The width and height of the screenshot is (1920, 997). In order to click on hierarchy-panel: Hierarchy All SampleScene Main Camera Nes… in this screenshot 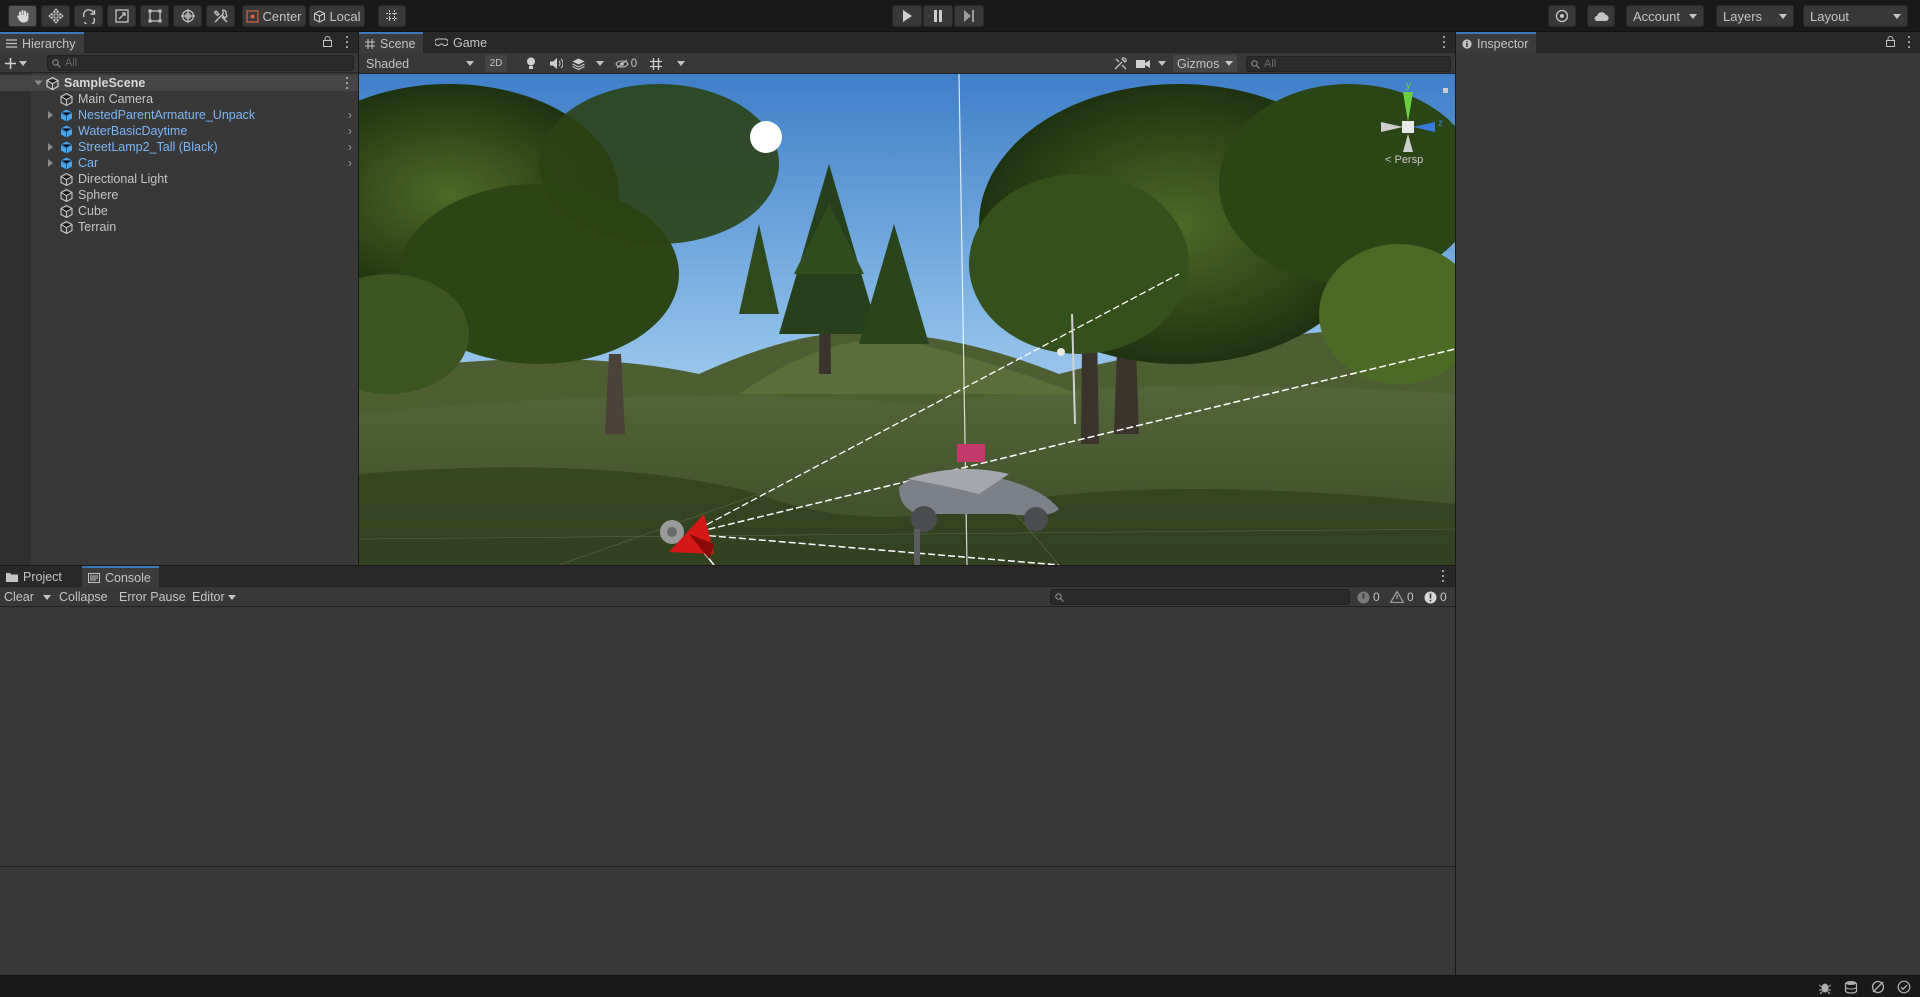, I will do `click(179, 298)`.